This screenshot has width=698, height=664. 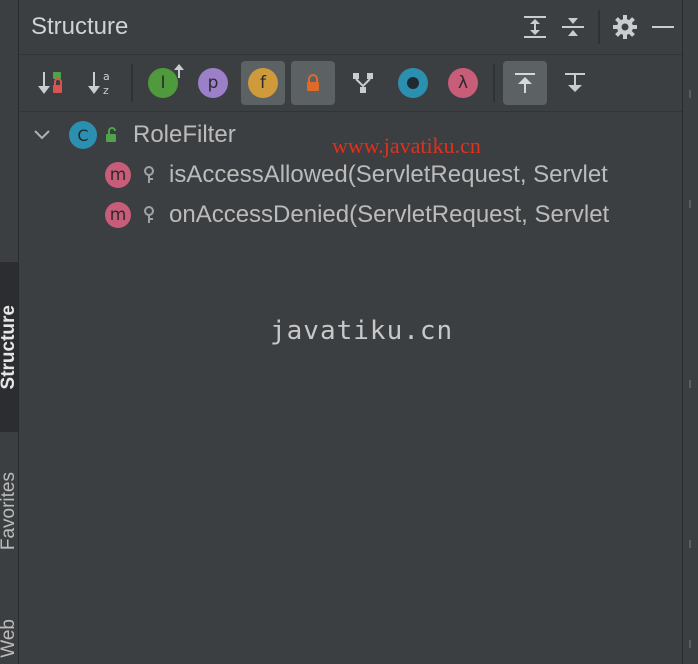 I want to click on class-icon: C, so click(x=83, y=135).